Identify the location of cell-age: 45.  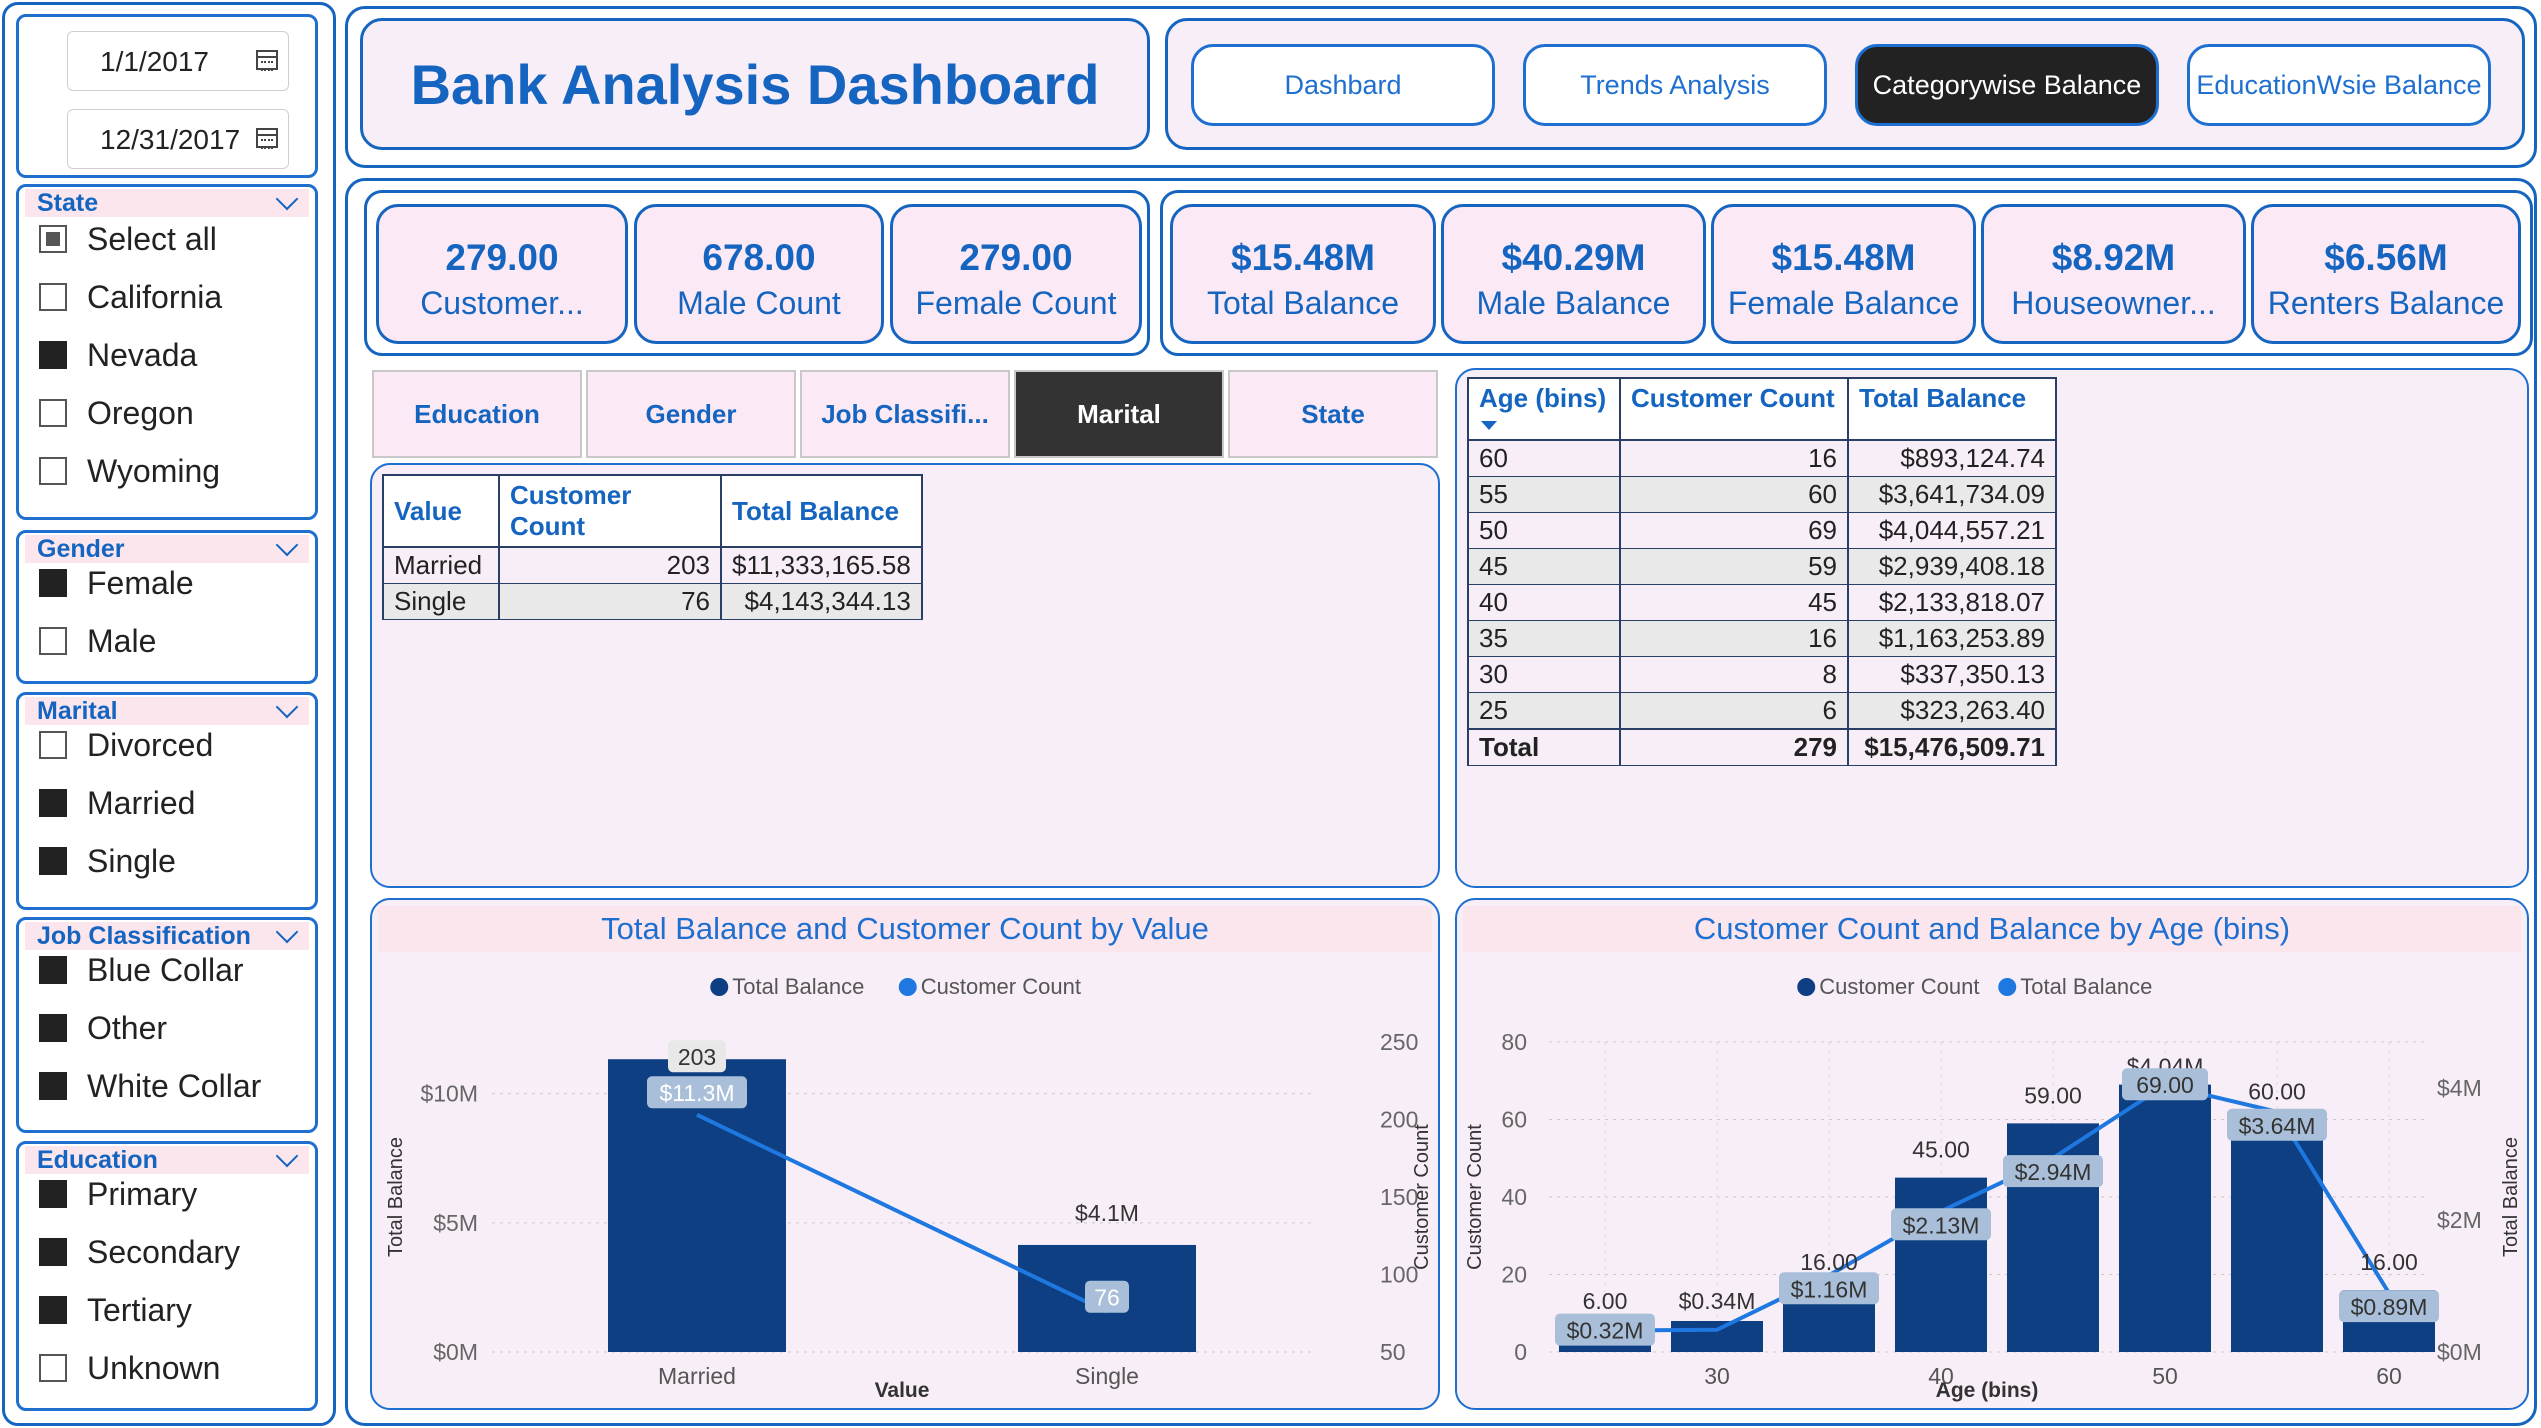
(1544, 566).